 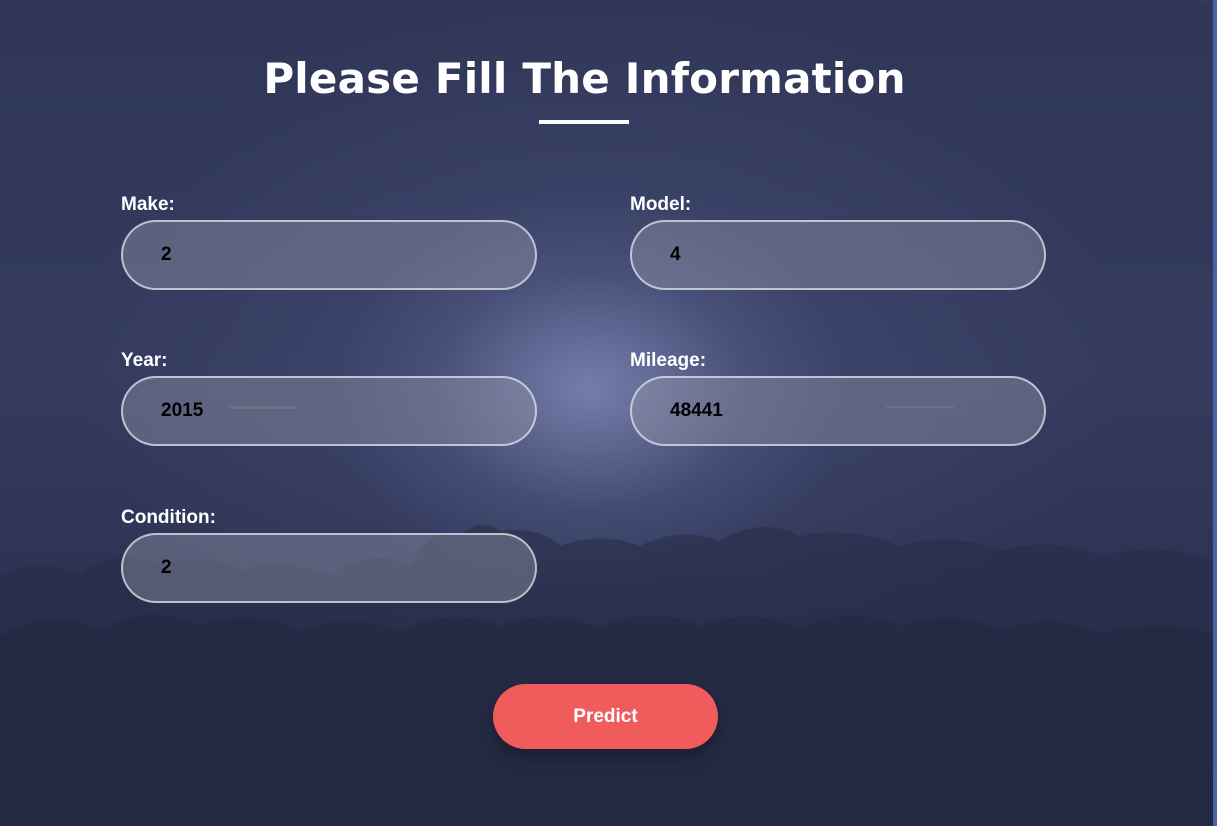 I want to click on year-field-group: Year:, so click(x=329, y=398).